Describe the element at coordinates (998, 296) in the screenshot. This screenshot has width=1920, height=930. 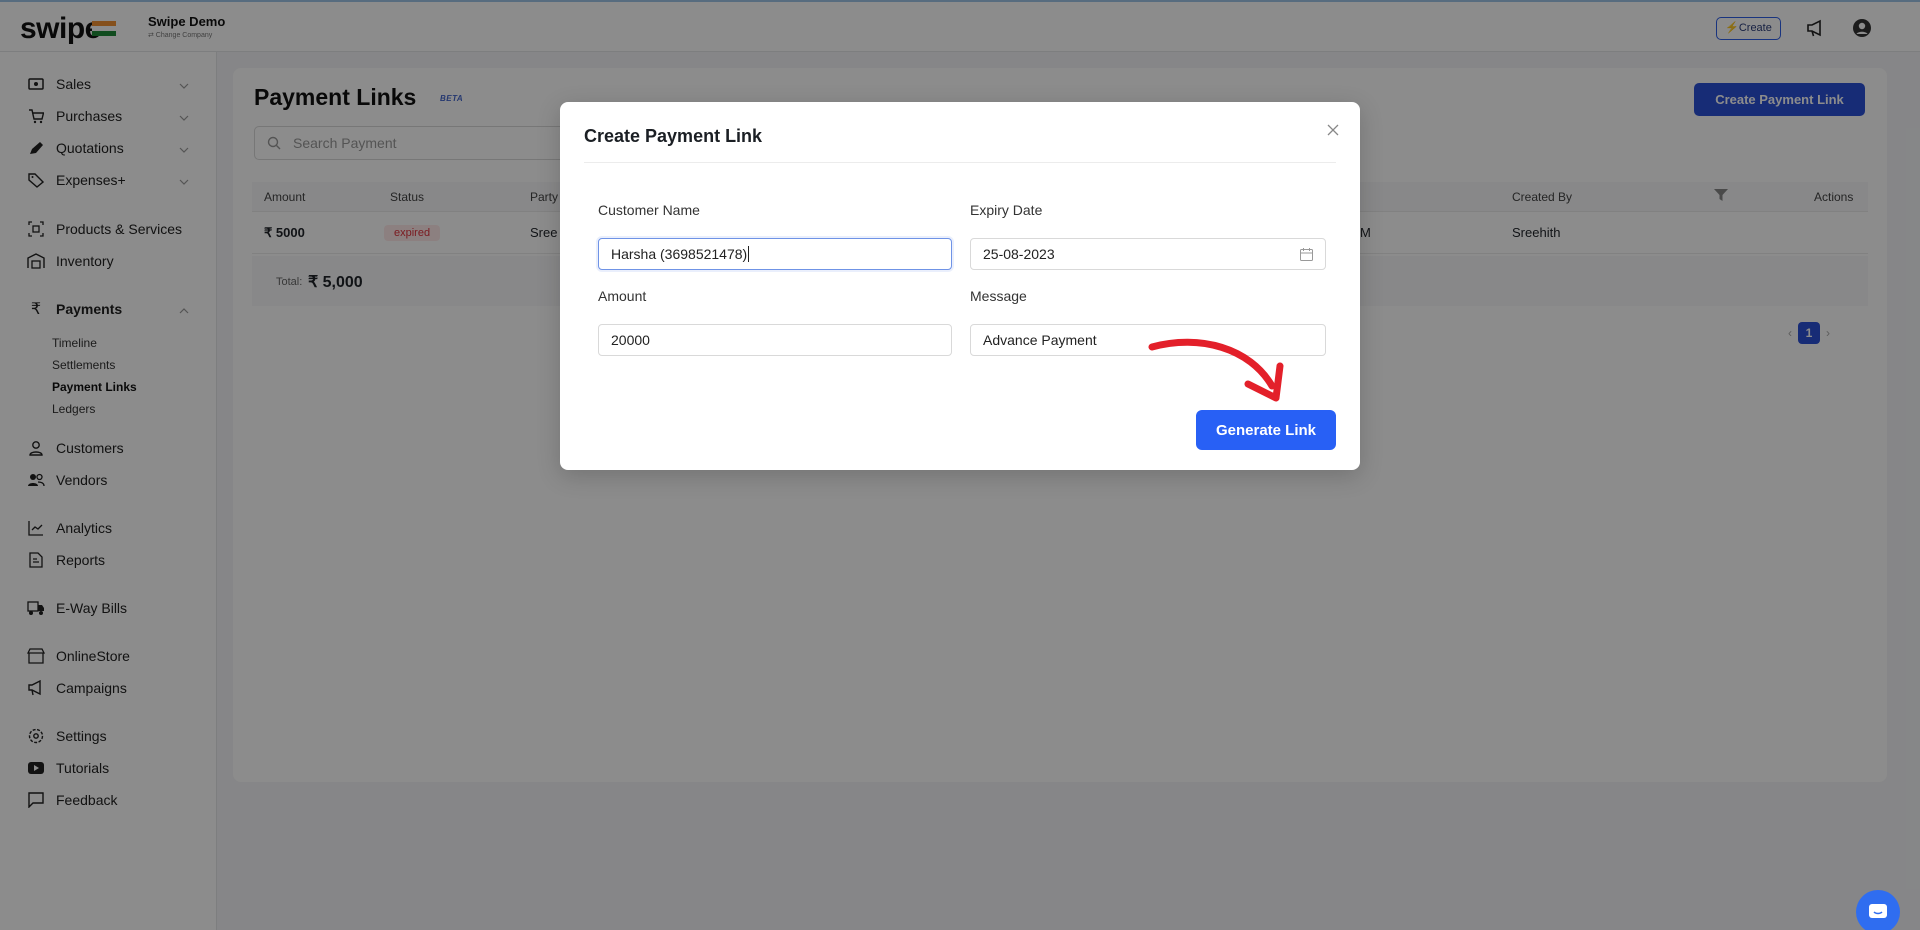
I see `message-label: Message` at that location.